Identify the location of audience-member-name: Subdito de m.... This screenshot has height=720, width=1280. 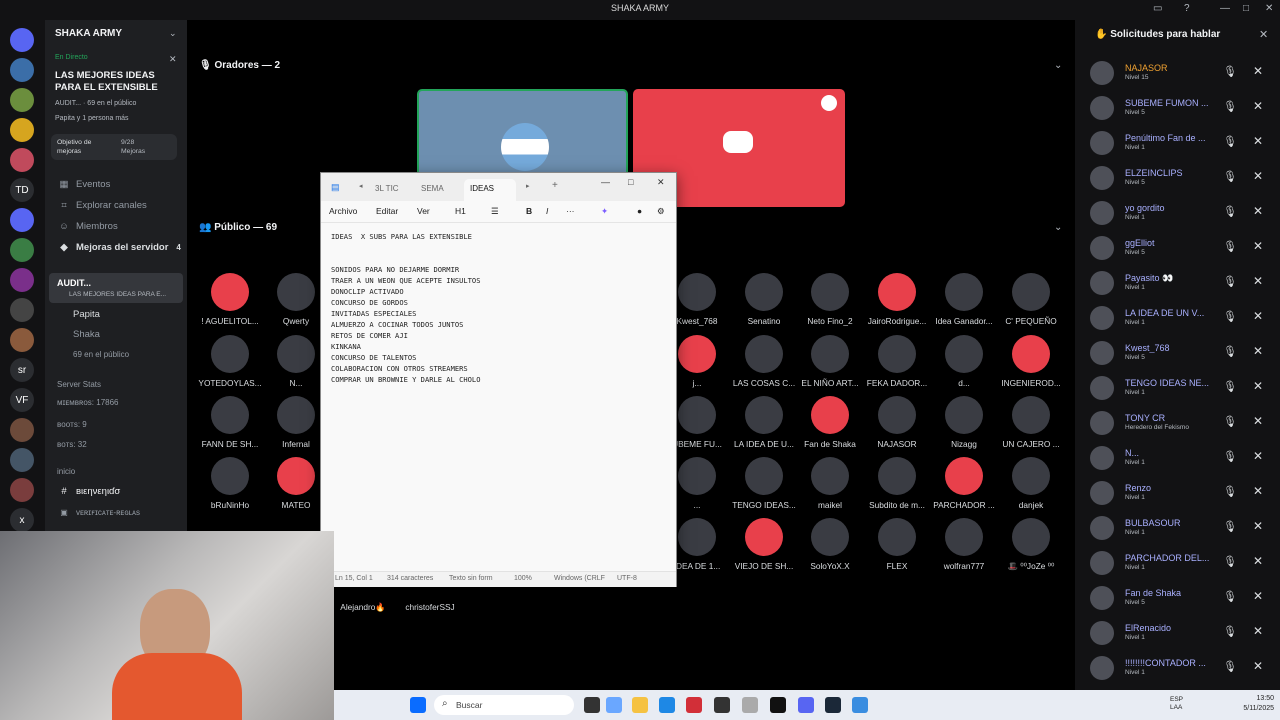
(897, 505).